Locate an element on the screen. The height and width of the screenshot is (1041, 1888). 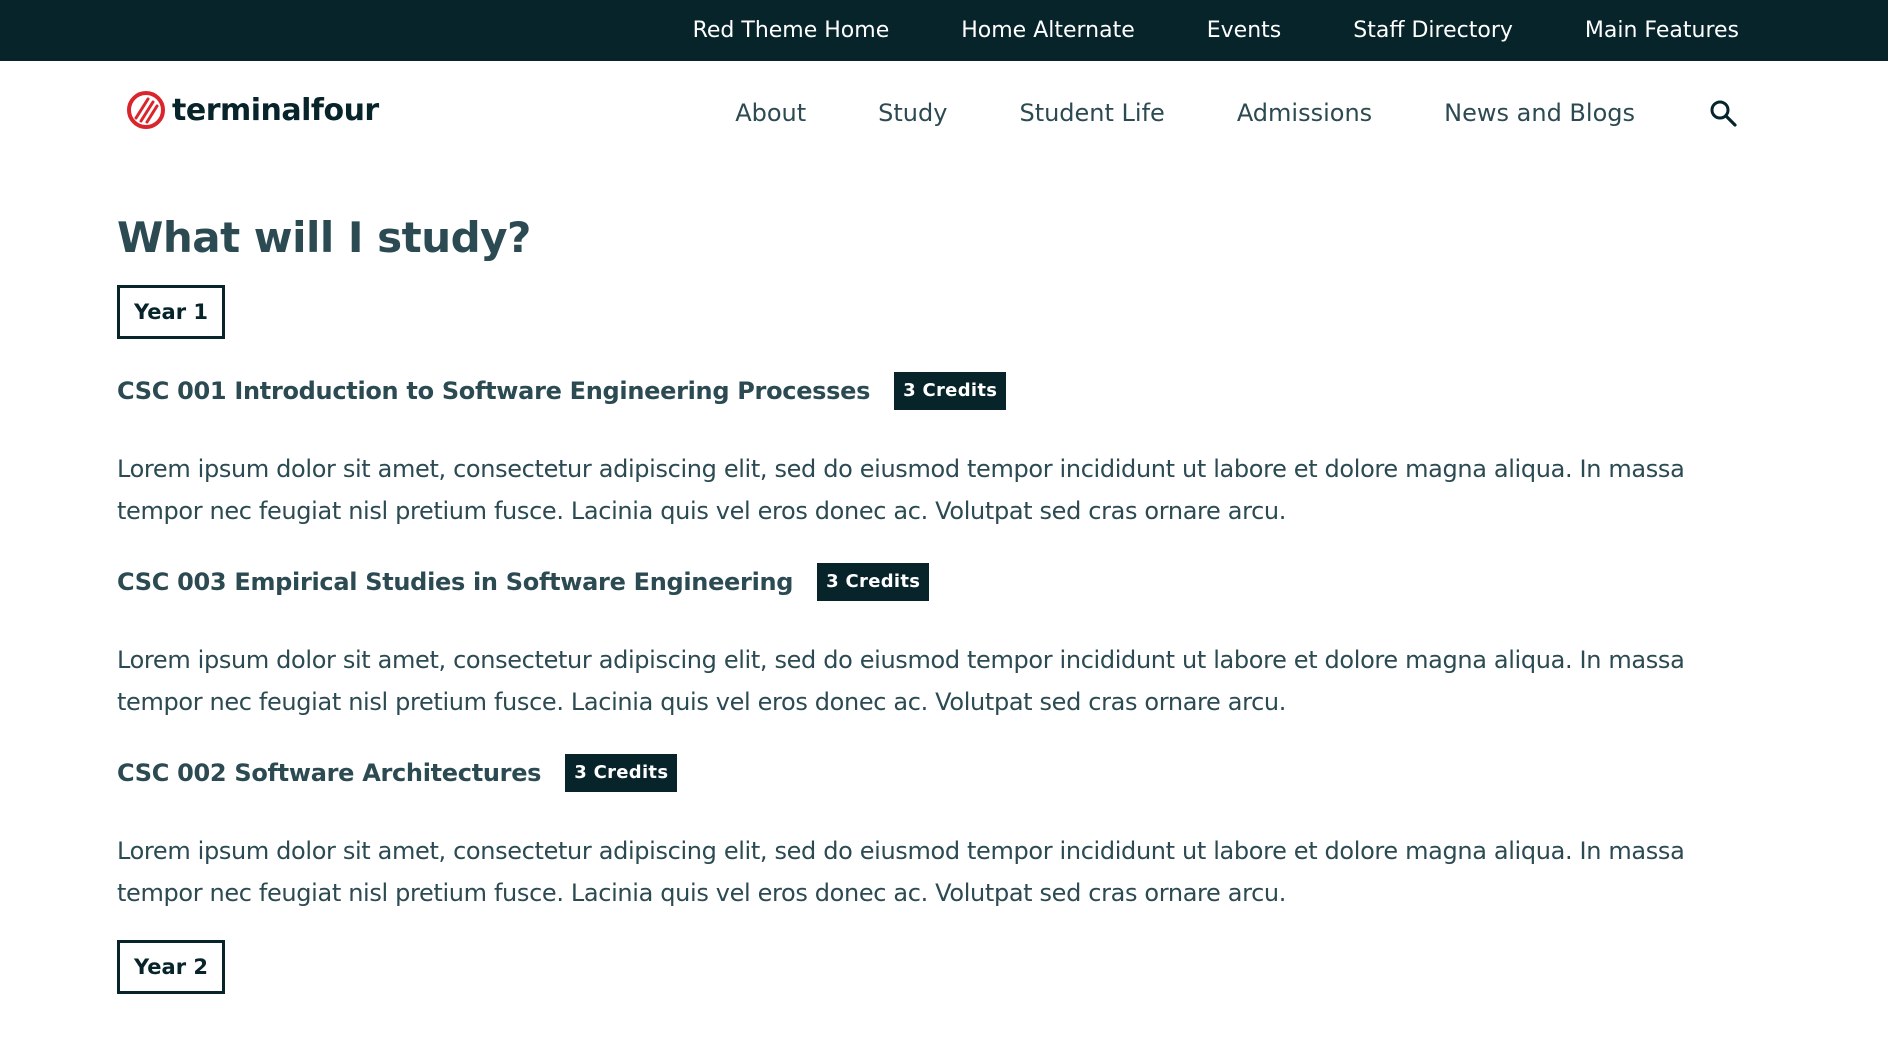
logo-text: terminalfour is located at coordinates (275, 110).